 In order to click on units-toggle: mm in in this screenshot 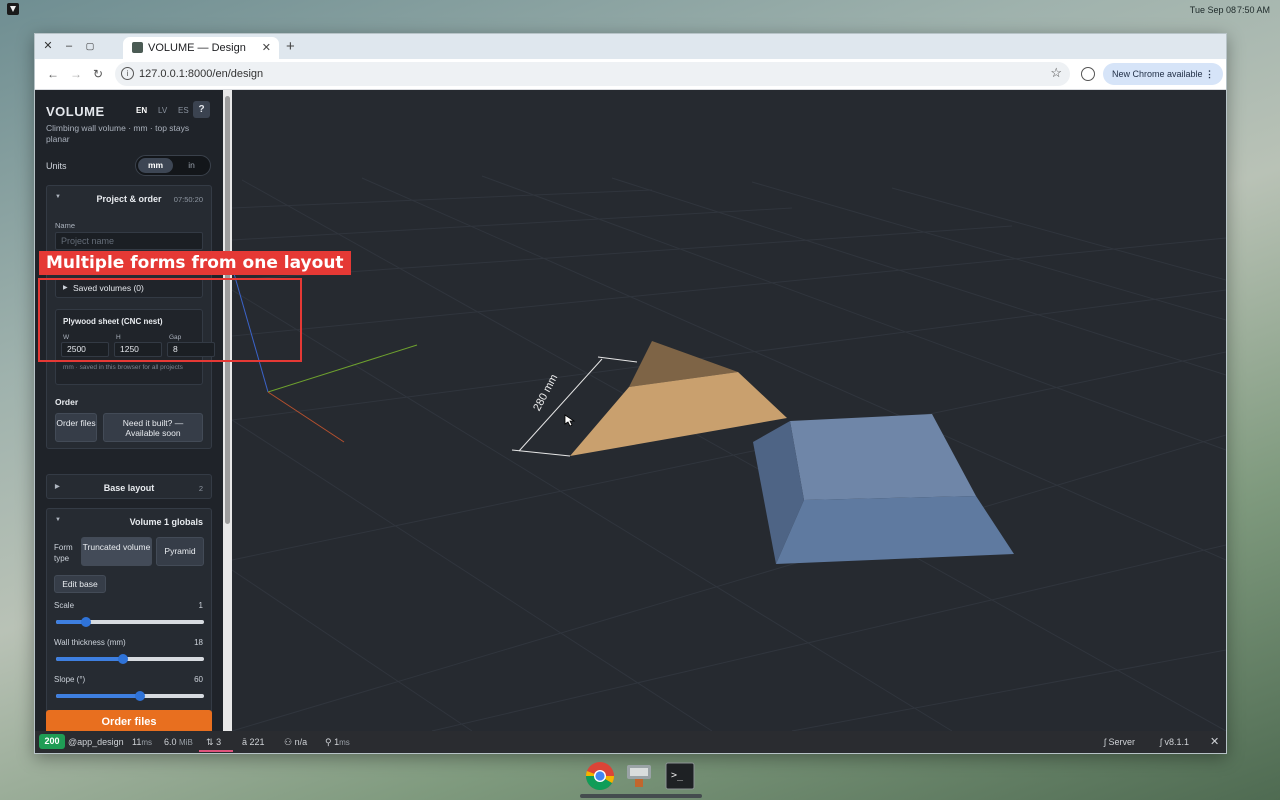, I will do `click(173, 165)`.